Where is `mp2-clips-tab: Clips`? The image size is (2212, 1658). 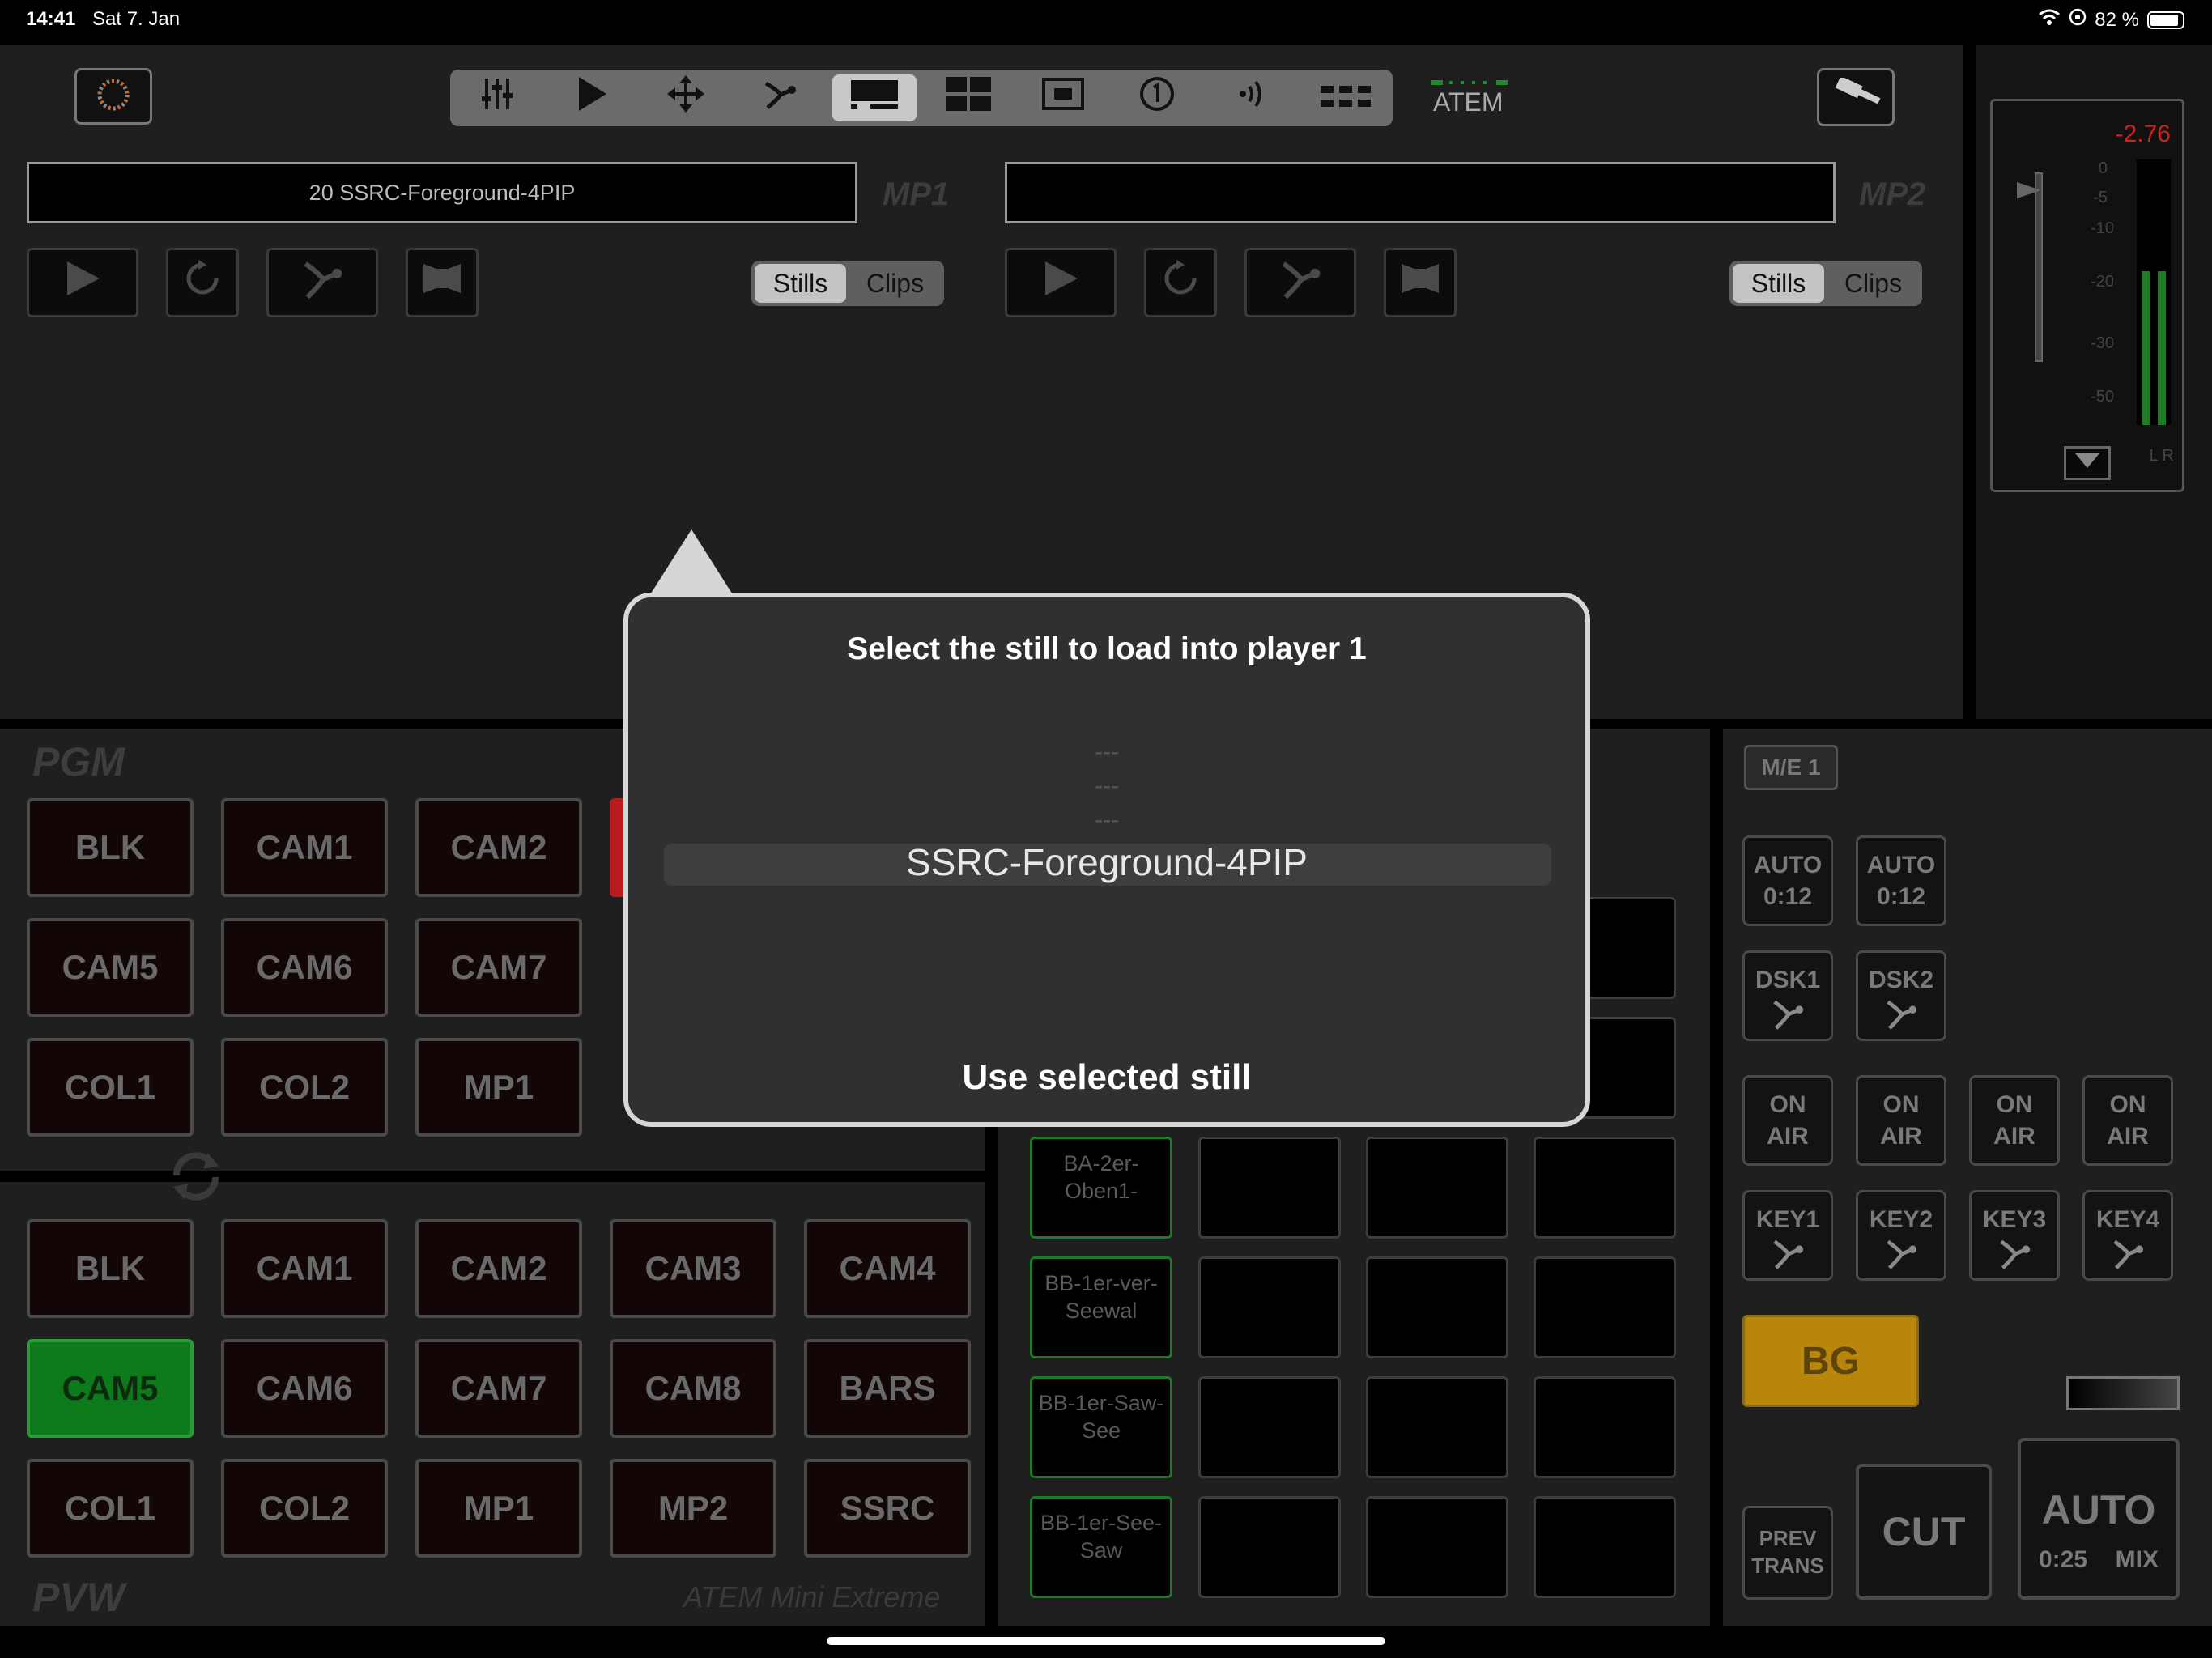
mp2-clips-tab: Clips is located at coordinates (1873, 283).